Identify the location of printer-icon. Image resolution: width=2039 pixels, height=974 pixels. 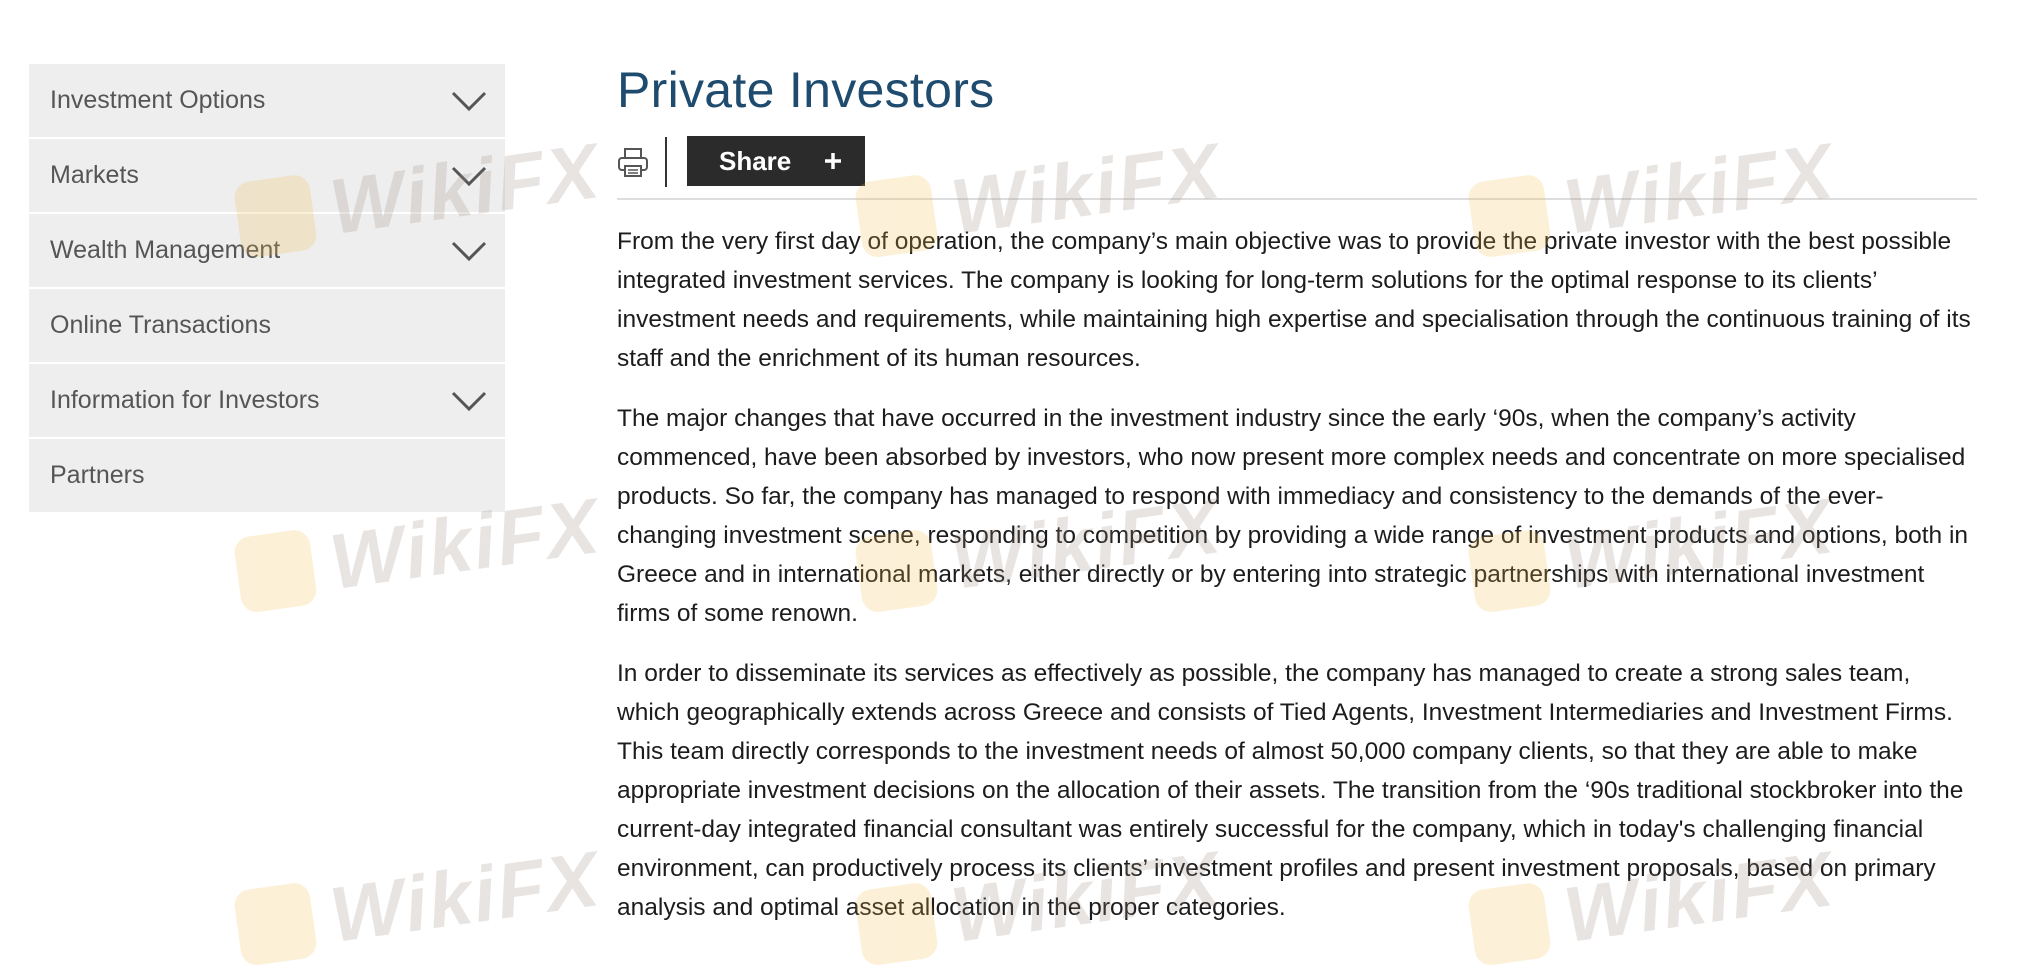
(633, 162).